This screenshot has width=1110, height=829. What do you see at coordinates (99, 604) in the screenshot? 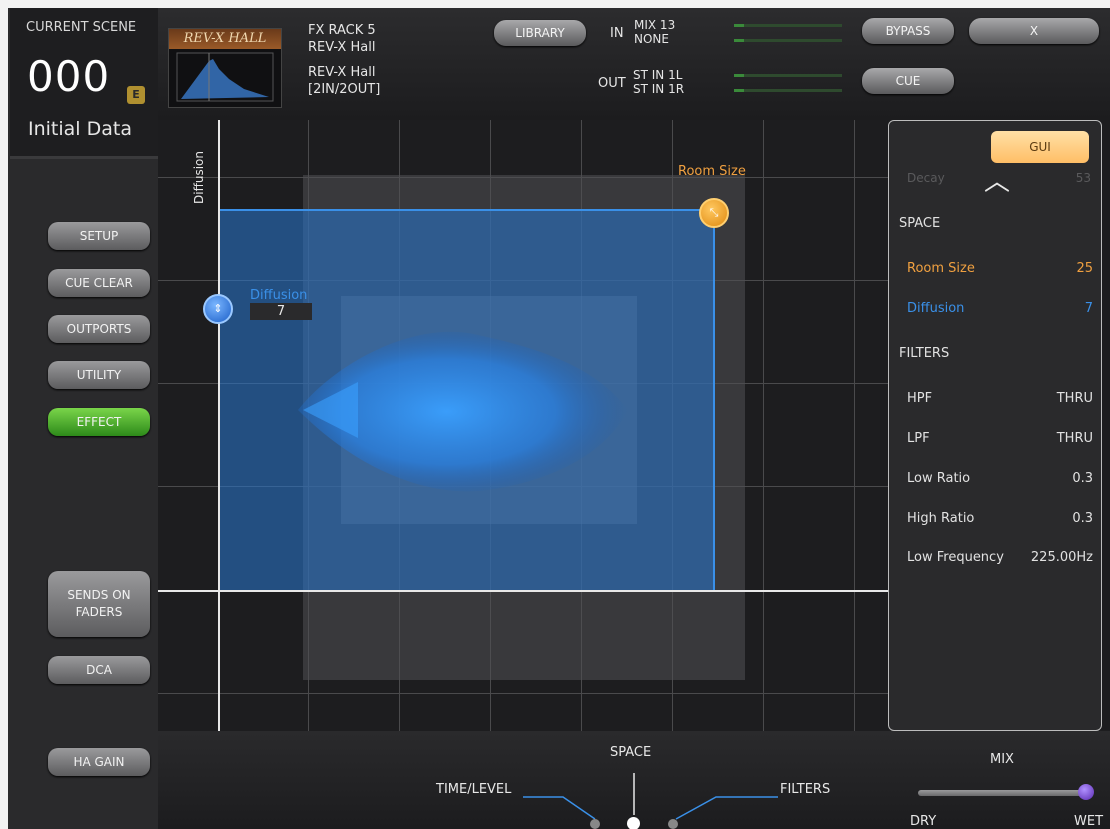
I see `sends-on-faders-button: SENDS ON FADERS` at bounding box center [99, 604].